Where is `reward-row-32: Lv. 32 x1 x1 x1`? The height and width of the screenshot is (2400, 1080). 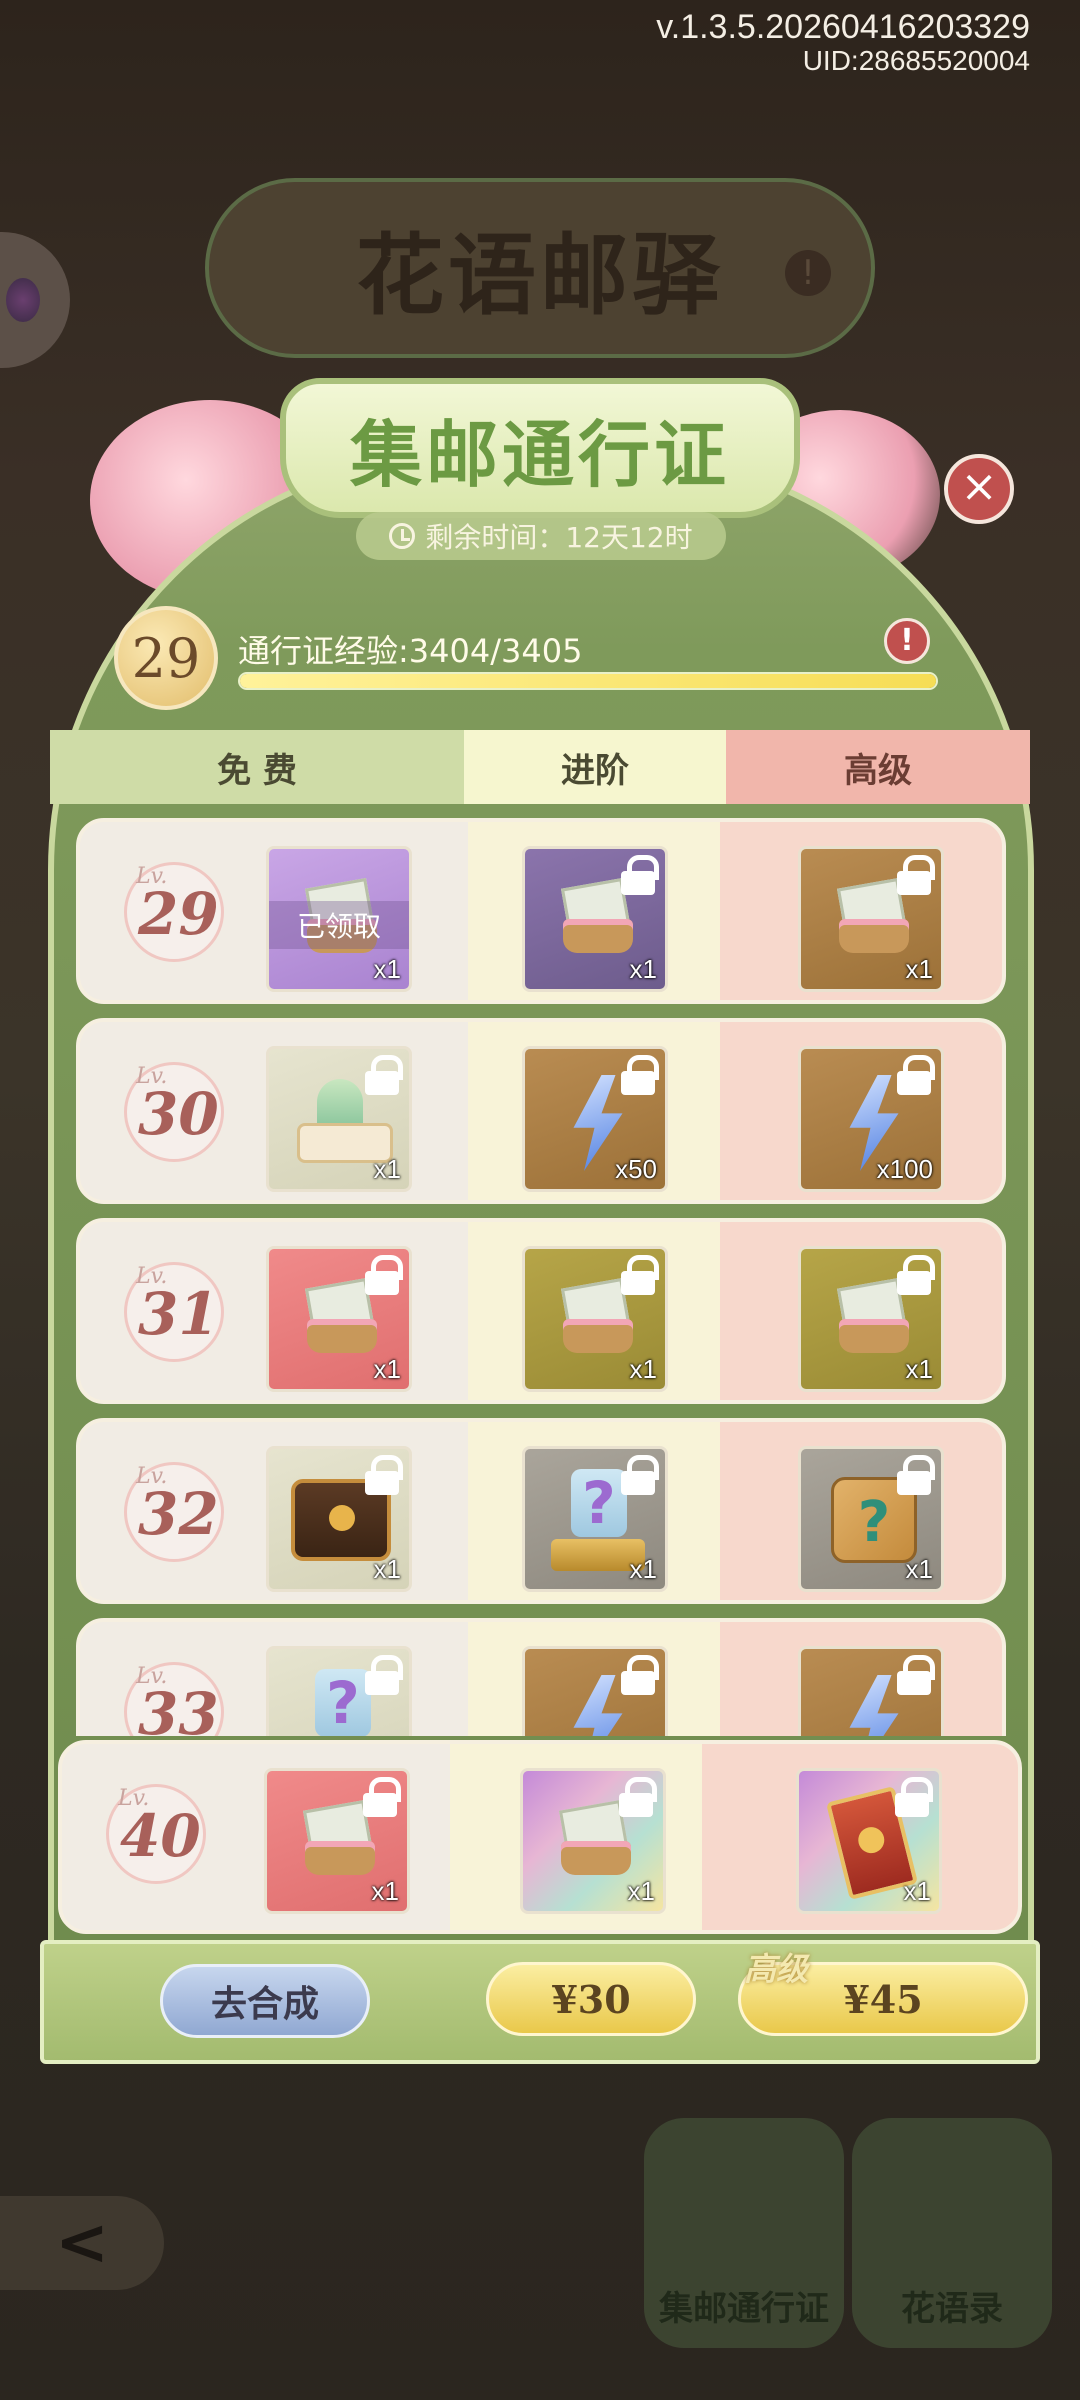
reward-row-32: Lv. 32 x1 x1 x1 is located at coordinates (541, 1511).